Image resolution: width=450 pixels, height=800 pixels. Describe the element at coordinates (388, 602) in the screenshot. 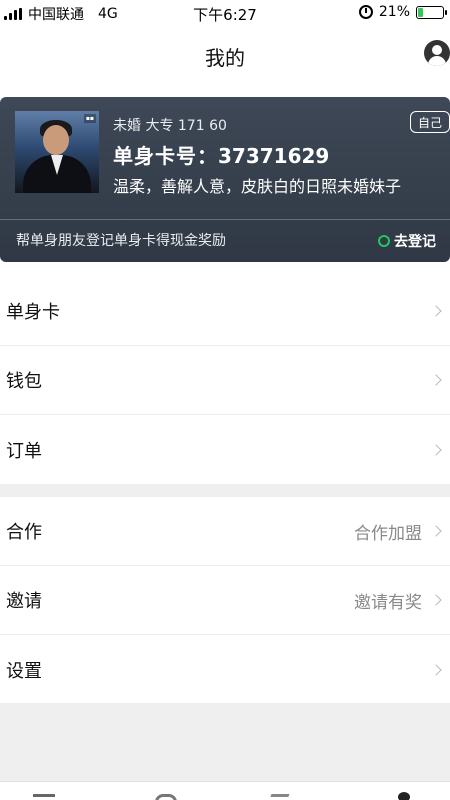

I see `menu-item-value: 邀请有奖` at that location.